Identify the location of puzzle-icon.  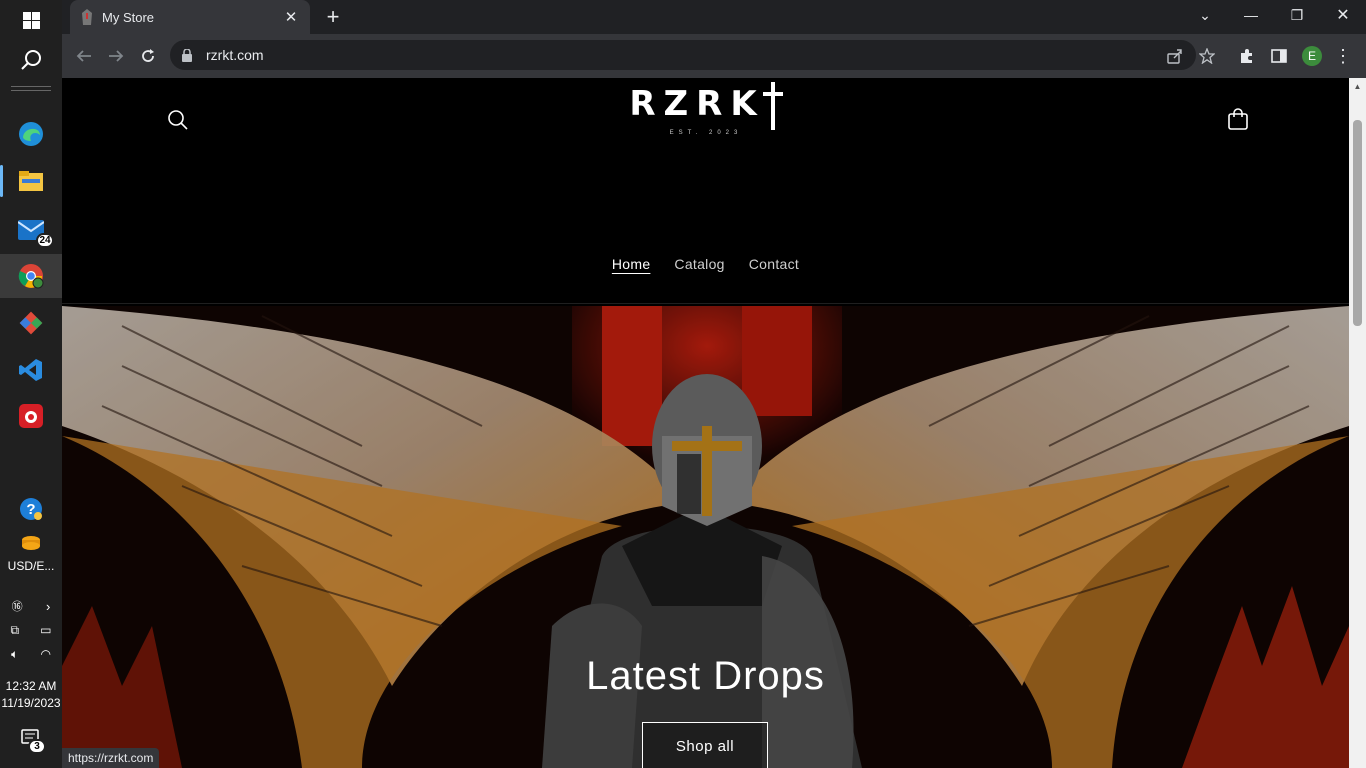
(1246, 56).